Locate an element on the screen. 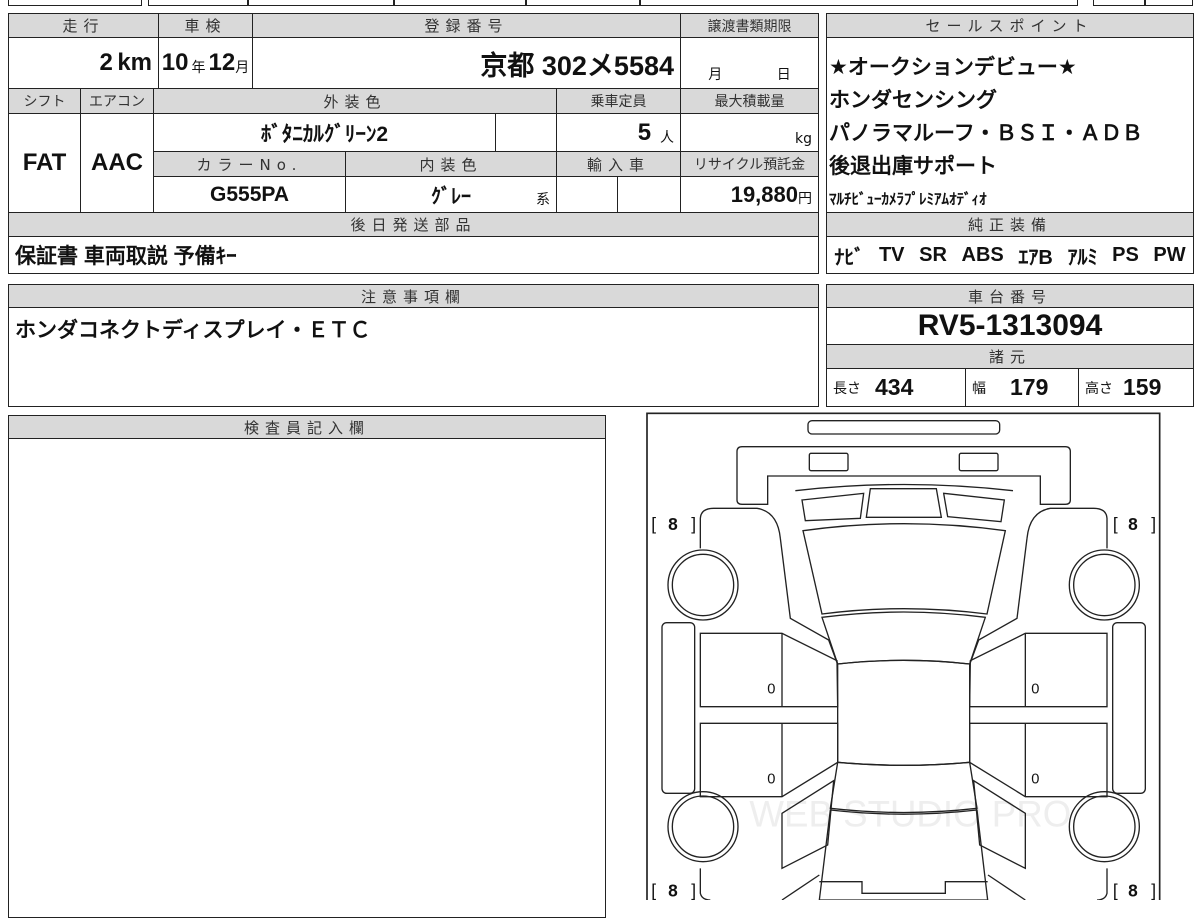  door-mark-fl: 0 is located at coordinates (771, 689).